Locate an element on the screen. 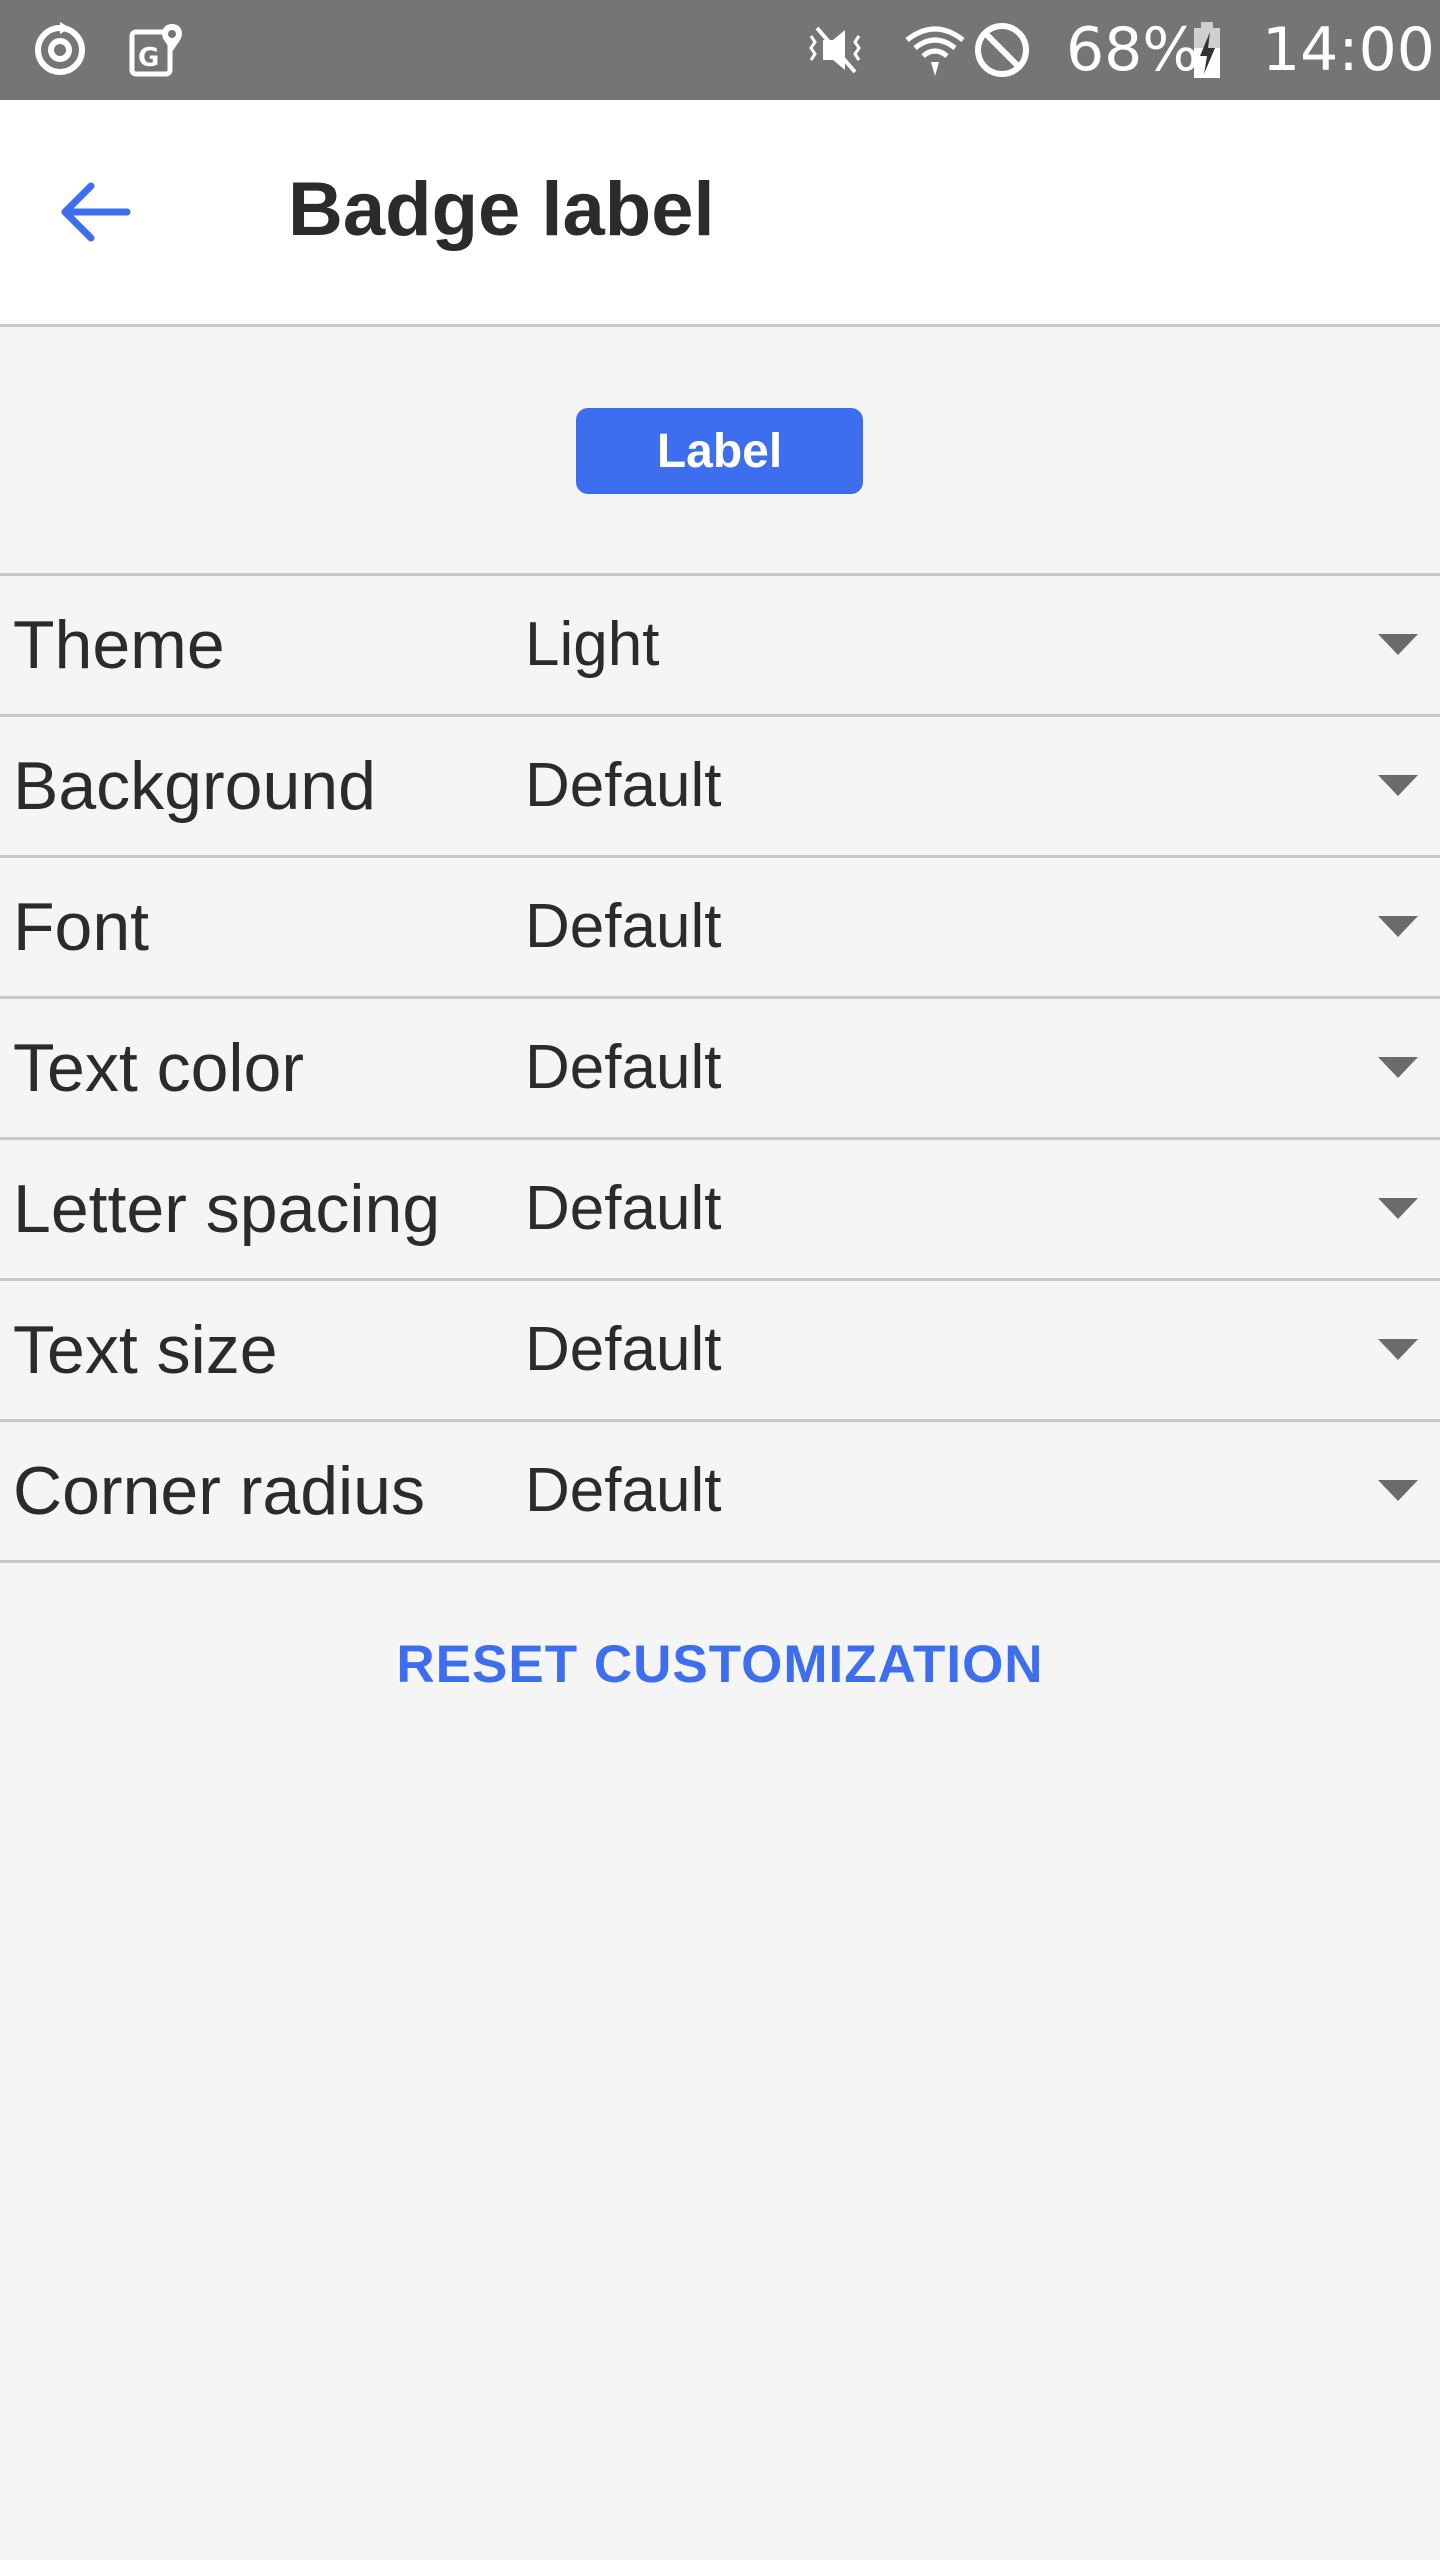 The image size is (1440, 2560). option-label: Theme is located at coordinates (119, 645).